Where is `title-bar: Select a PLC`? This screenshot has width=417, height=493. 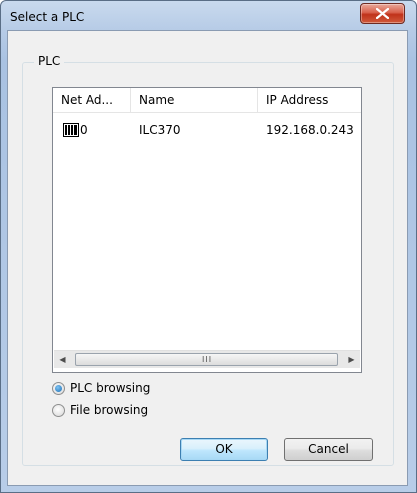 title-bar: Select a PLC is located at coordinates (208, 16).